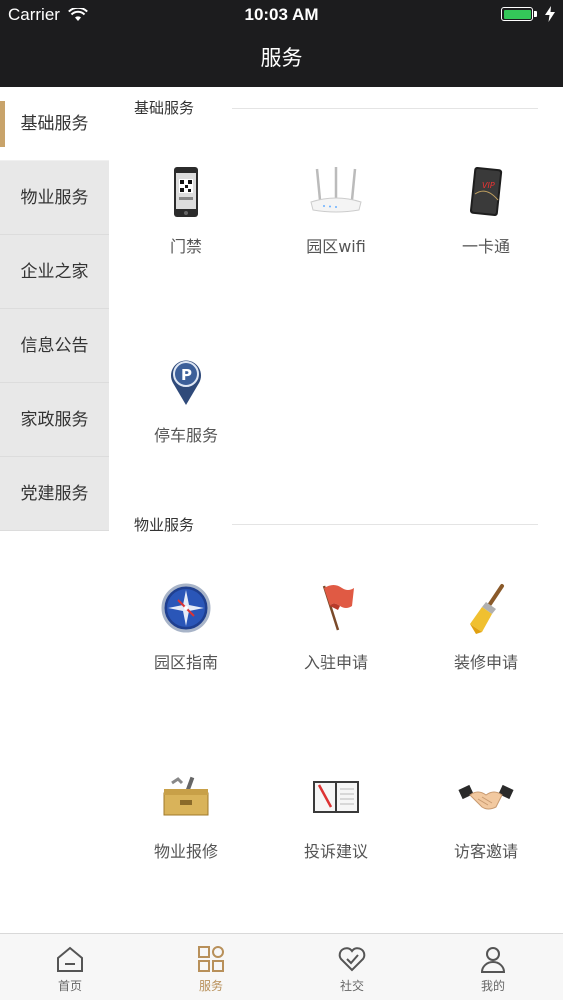  Describe the element at coordinates (486, 797) in the screenshot. I see `handshake-icon` at that location.